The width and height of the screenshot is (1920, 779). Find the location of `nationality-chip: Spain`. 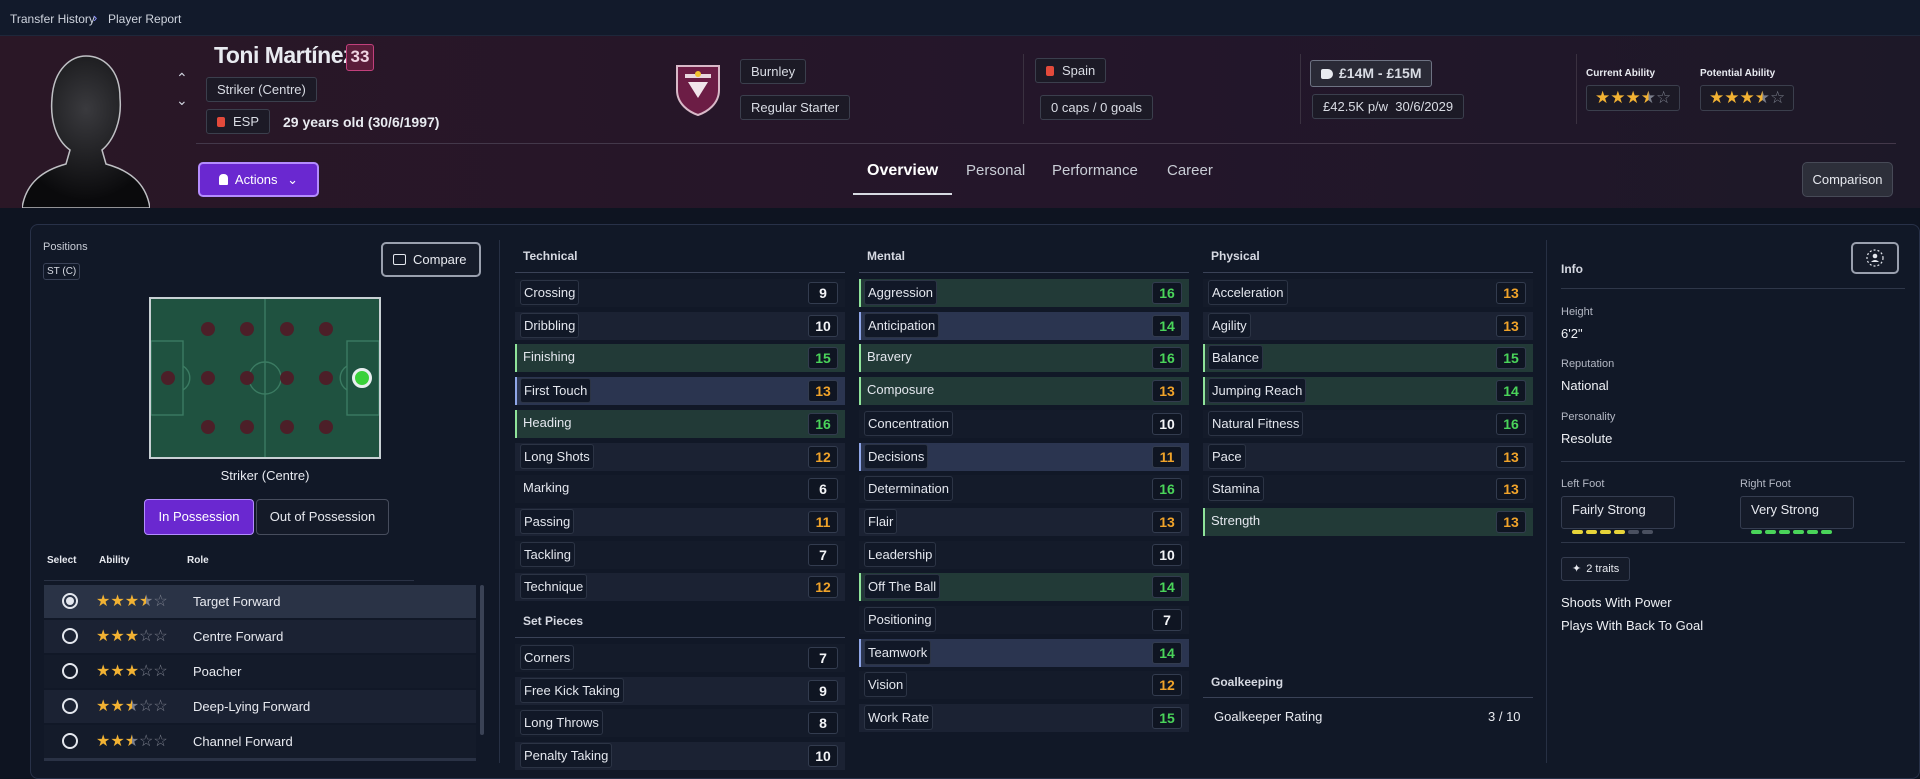

nationality-chip: Spain is located at coordinates (1071, 70).